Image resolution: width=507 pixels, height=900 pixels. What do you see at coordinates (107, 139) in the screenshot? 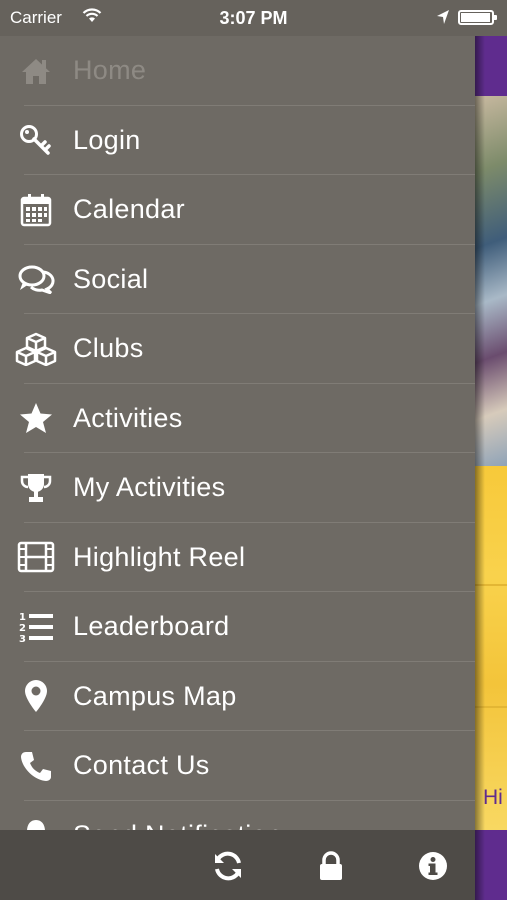
I see `menu-item-label: Login` at bounding box center [107, 139].